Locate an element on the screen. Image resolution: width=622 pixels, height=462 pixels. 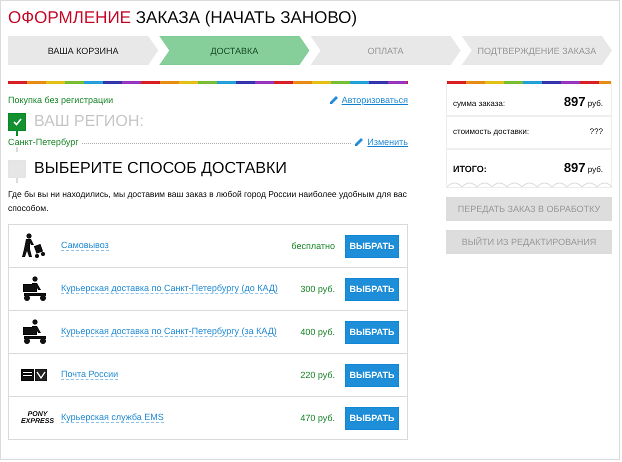
delivery-price: бесплатно is located at coordinates (313, 246).